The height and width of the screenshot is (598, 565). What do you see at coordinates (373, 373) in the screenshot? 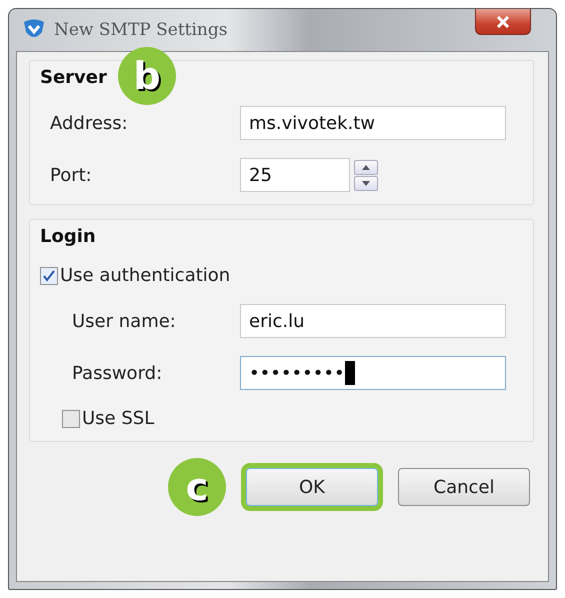
I see `text-field: •••••••••` at bounding box center [373, 373].